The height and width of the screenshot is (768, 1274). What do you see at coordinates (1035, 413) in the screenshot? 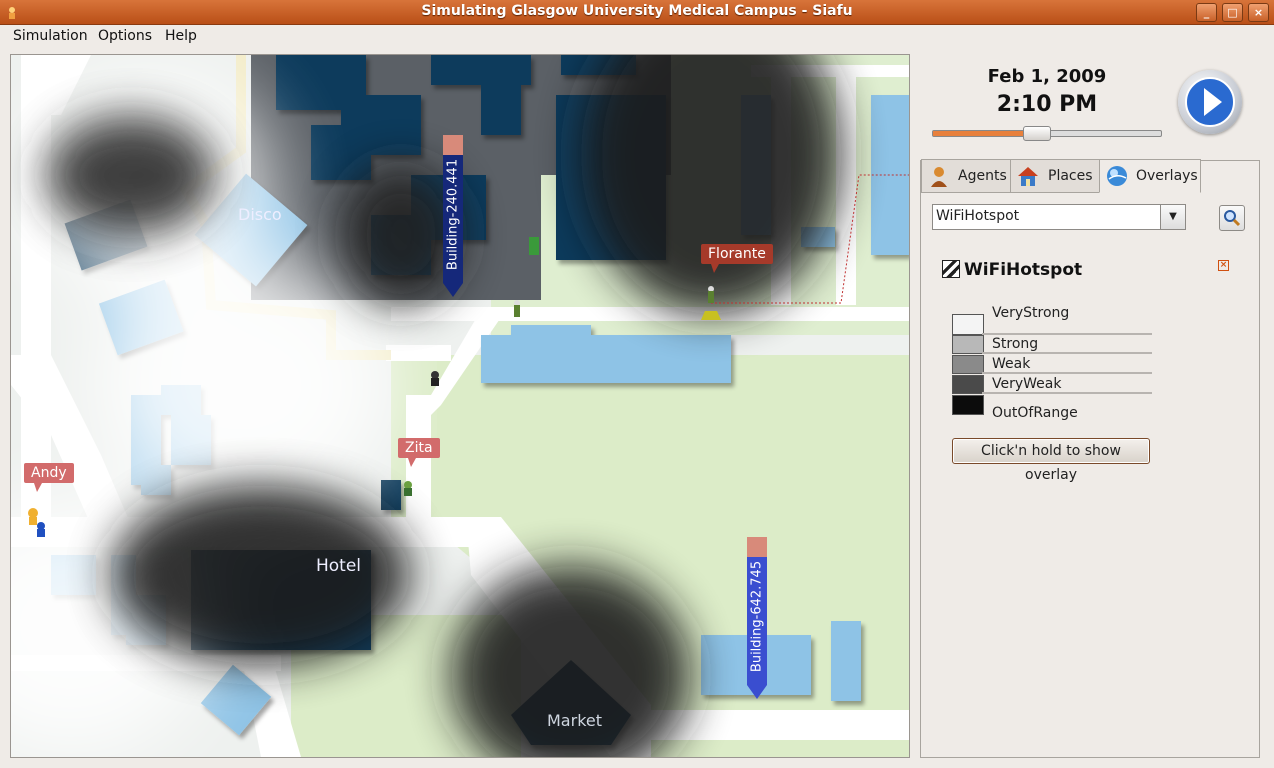
I see `legend-label-outofrange: OutOfRange` at bounding box center [1035, 413].